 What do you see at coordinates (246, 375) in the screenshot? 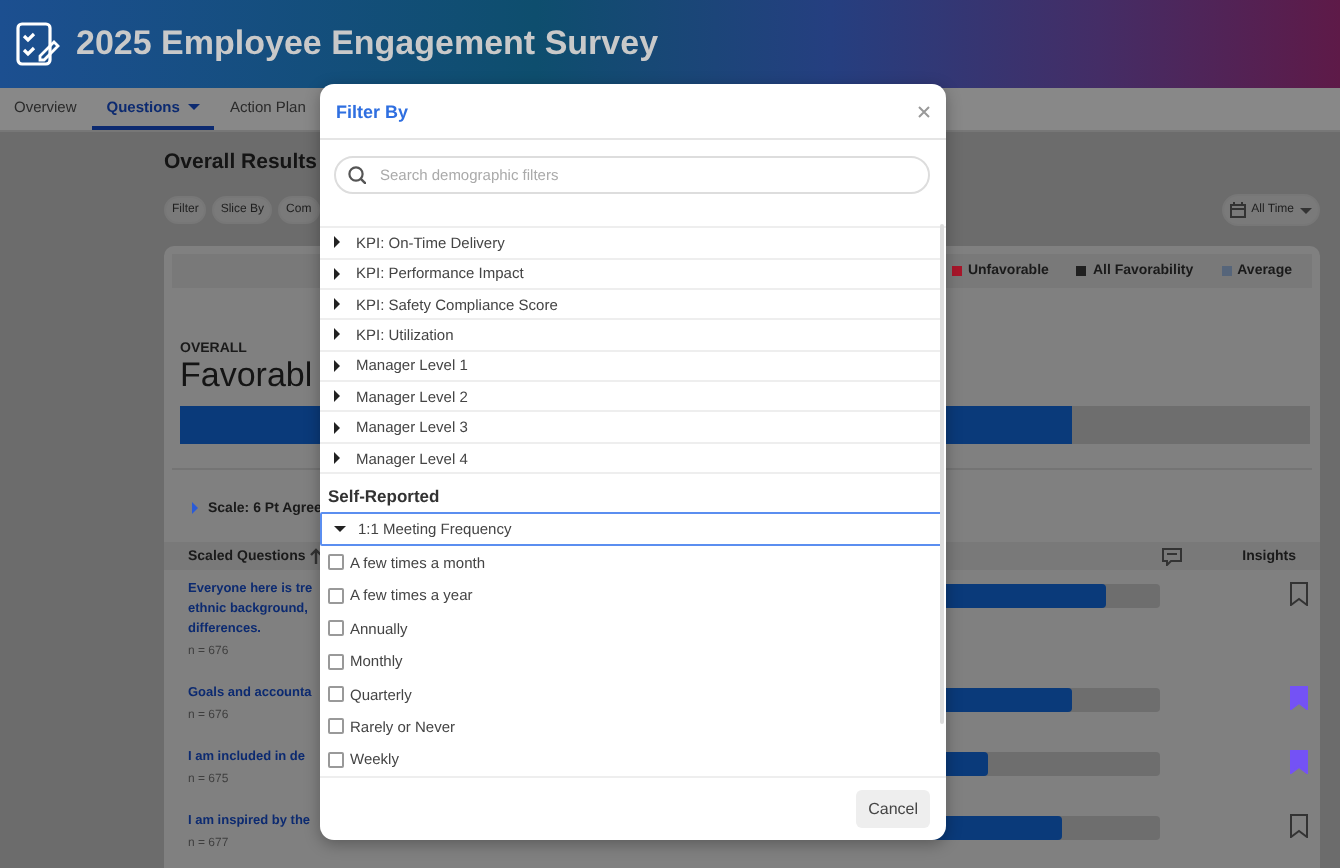
I see `overall-value: Favorabl` at bounding box center [246, 375].